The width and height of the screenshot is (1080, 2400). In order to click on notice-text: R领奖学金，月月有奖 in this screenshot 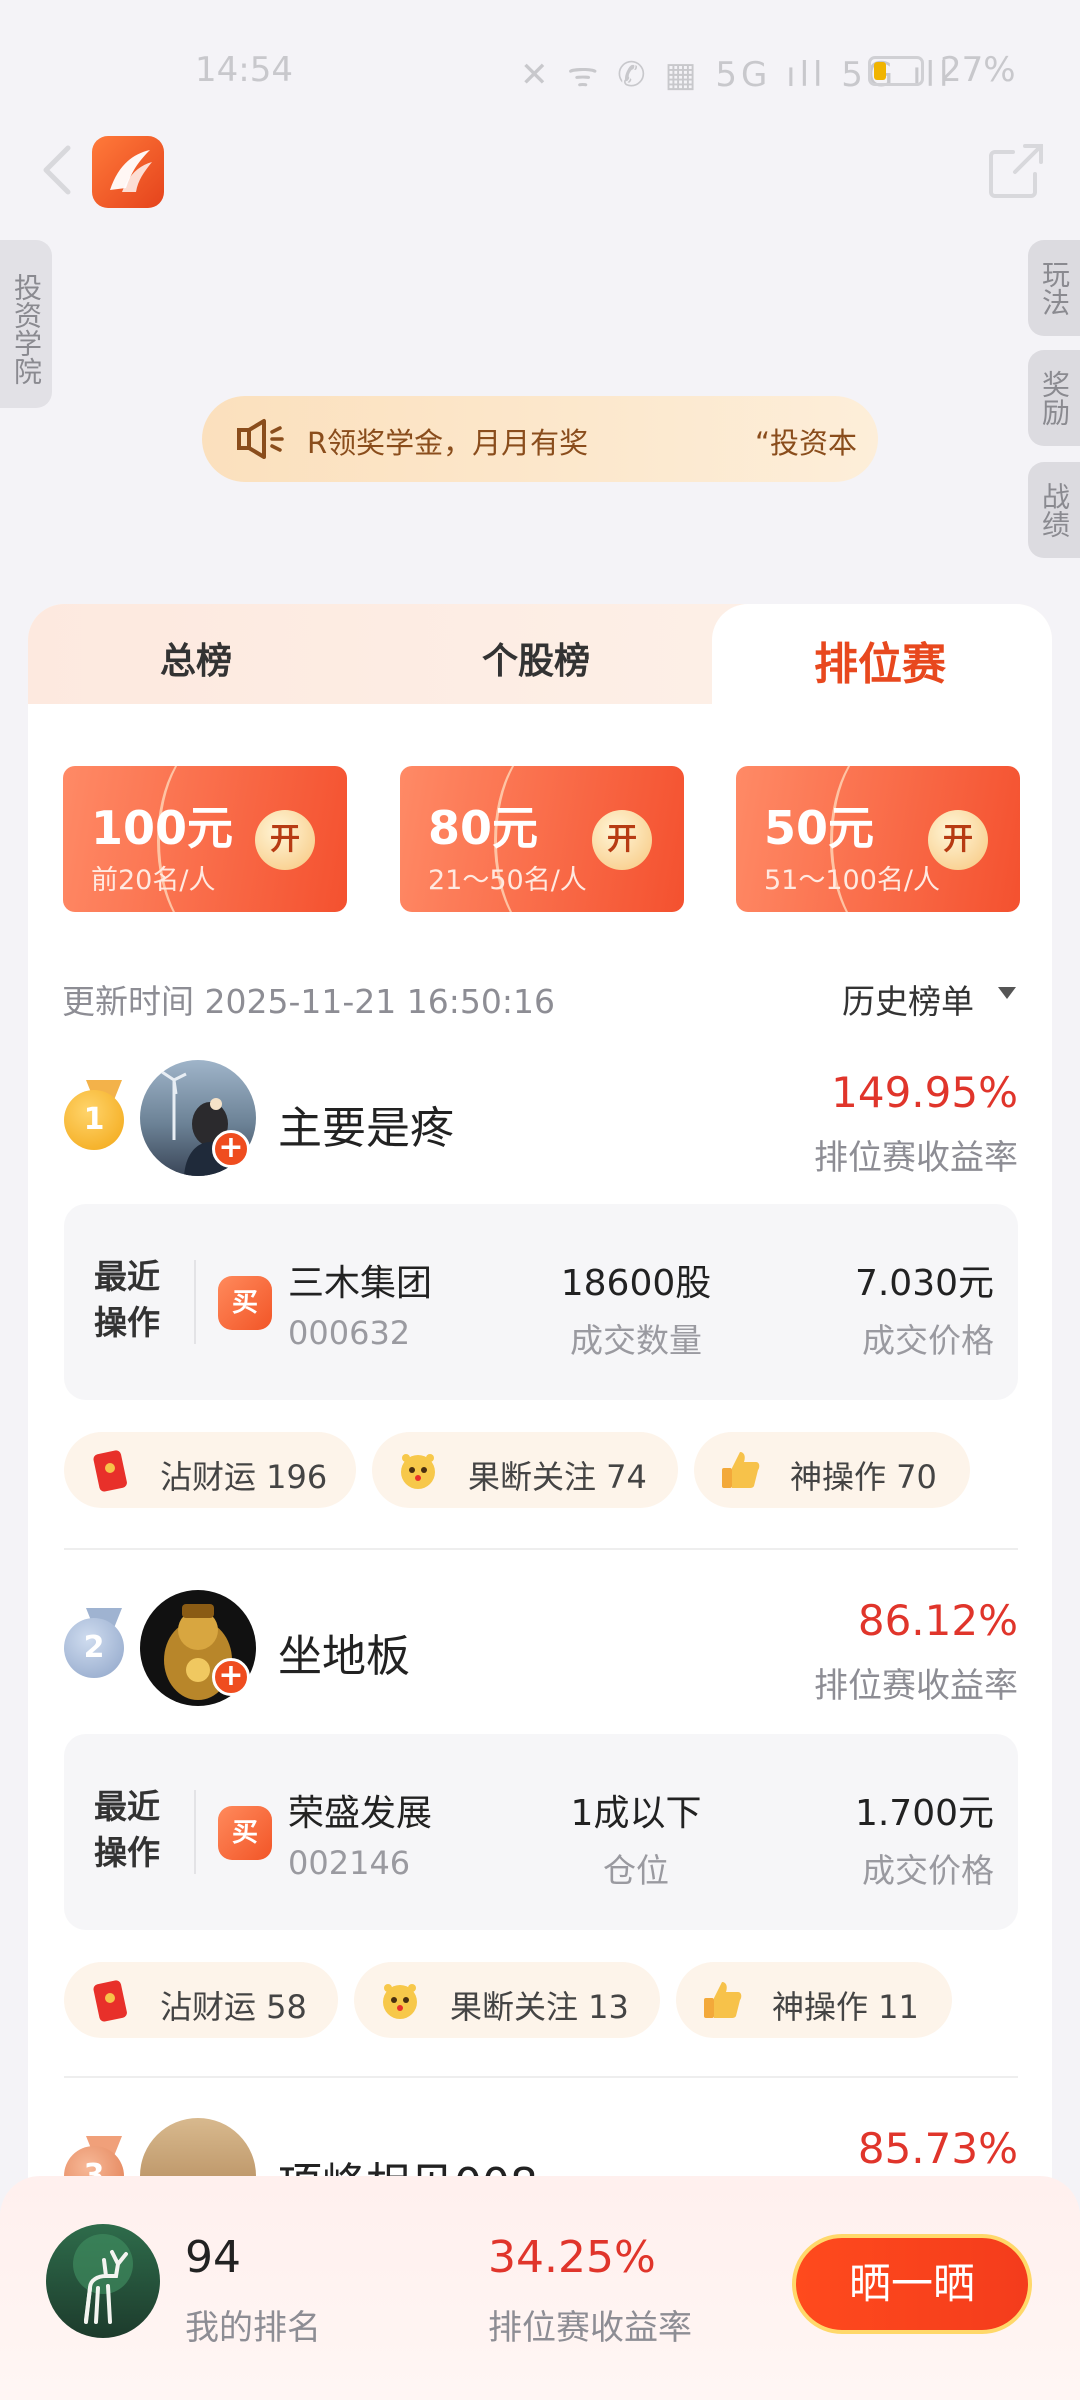, I will do `click(448, 443)`.